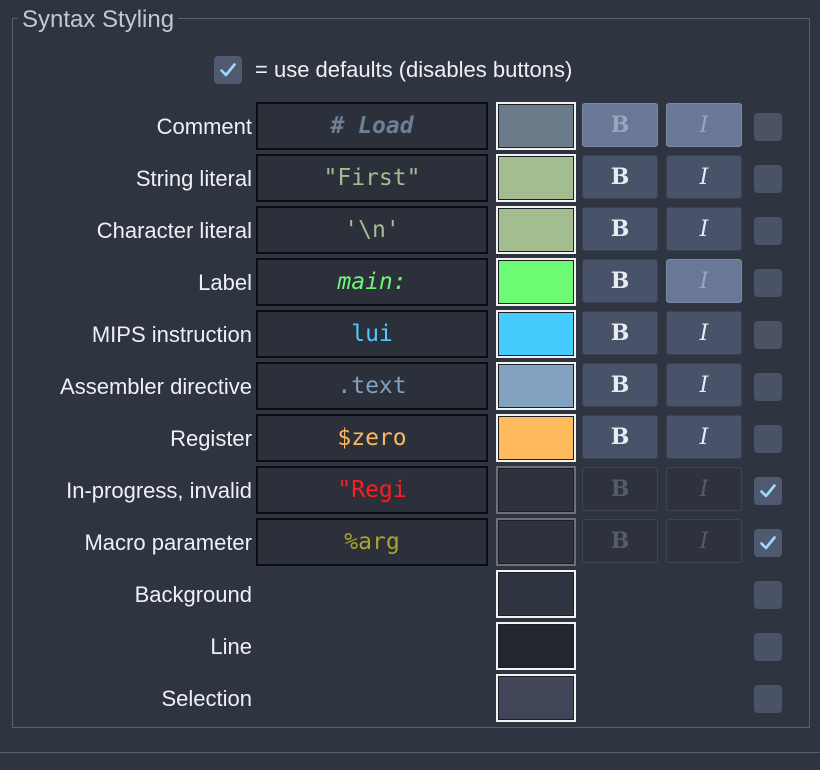 The image size is (820, 770). Describe the element at coordinates (98, 20) in the screenshot. I see `group-title: Syntax Styling` at that location.